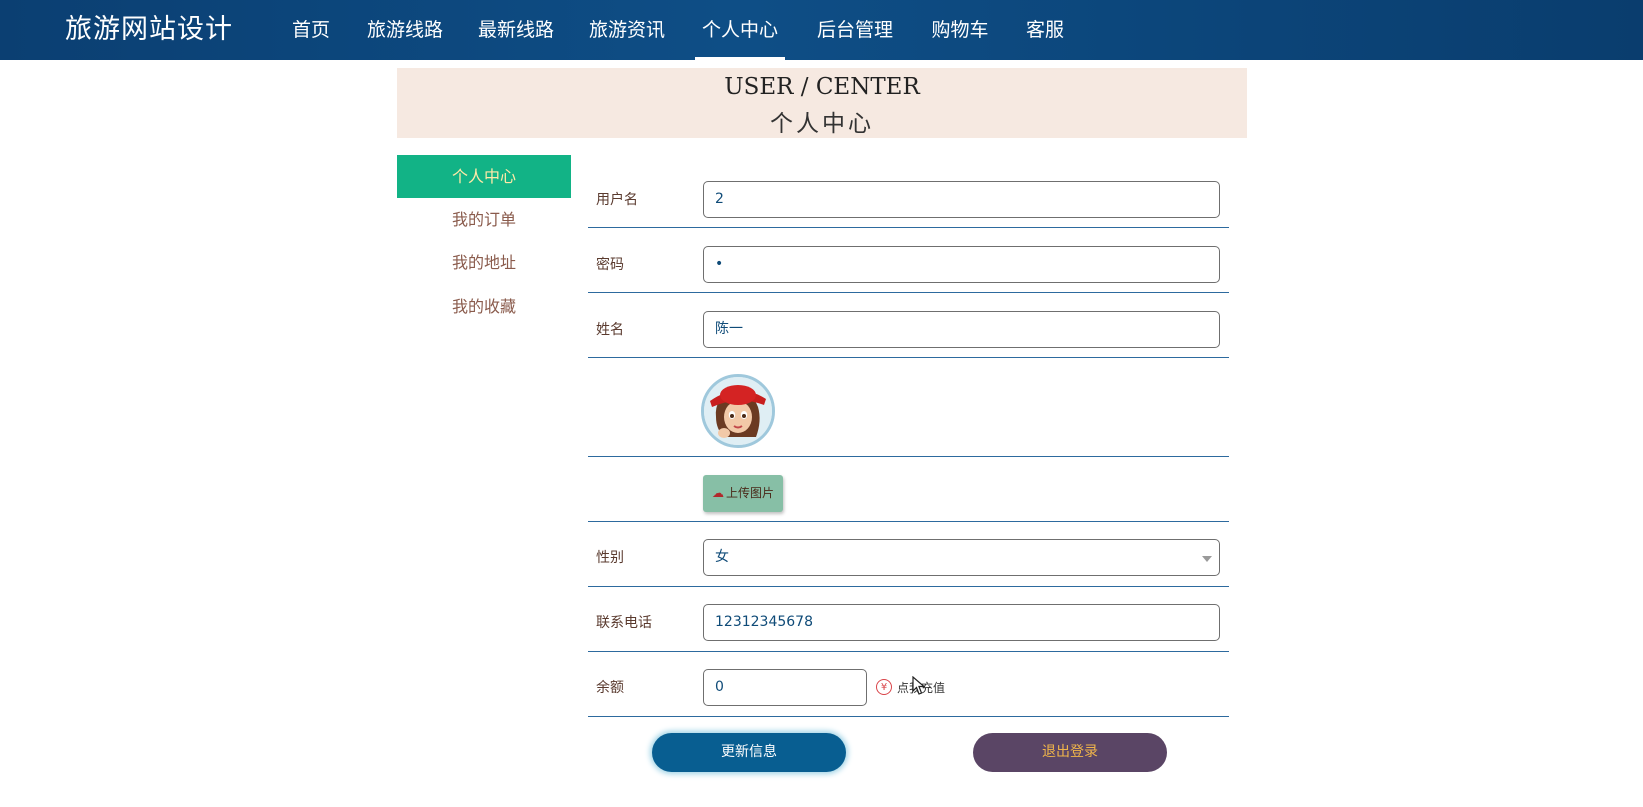 This screenshot has height=807, width=1643. What do you see at coordinates (961, 557) in the screenshot?
I see `gender-select: 女` at bounding box center [961, 557].